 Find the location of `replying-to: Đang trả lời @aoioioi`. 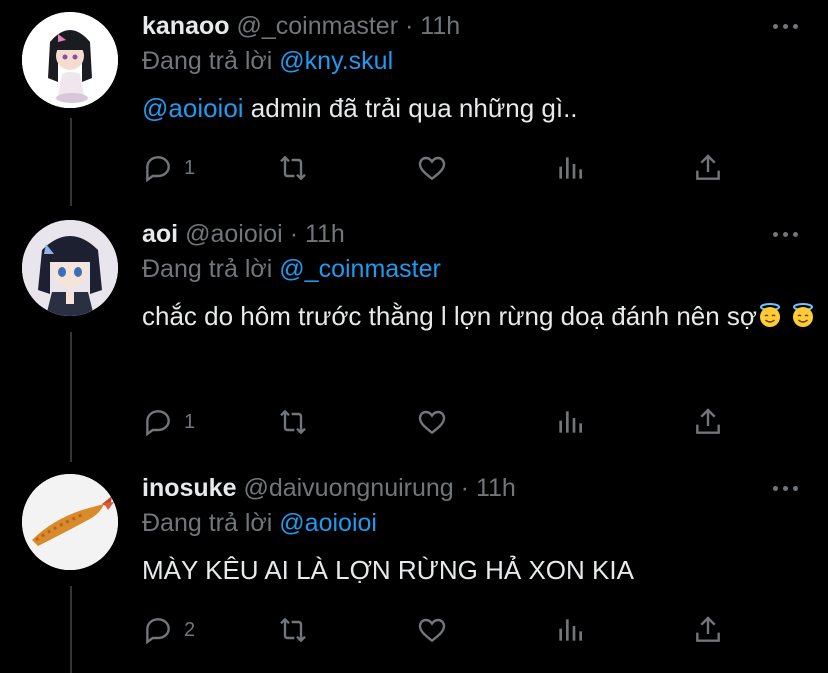

replying-to: Đang trả lời @aoioioi is located at coordinates (259, 523).